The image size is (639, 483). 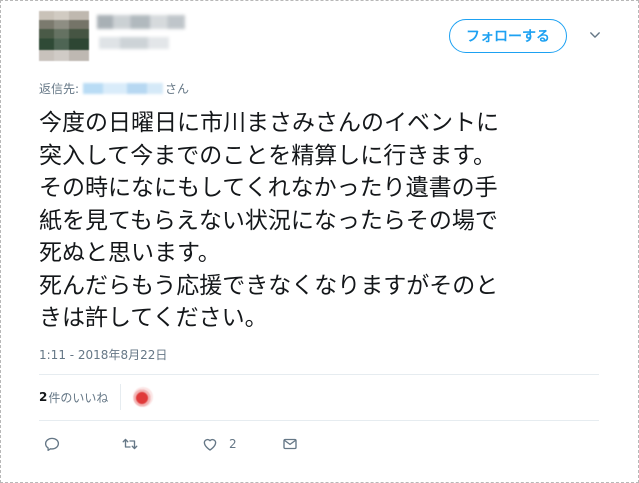 I want to click on likes-count: 2, so click(x=43, y=397).